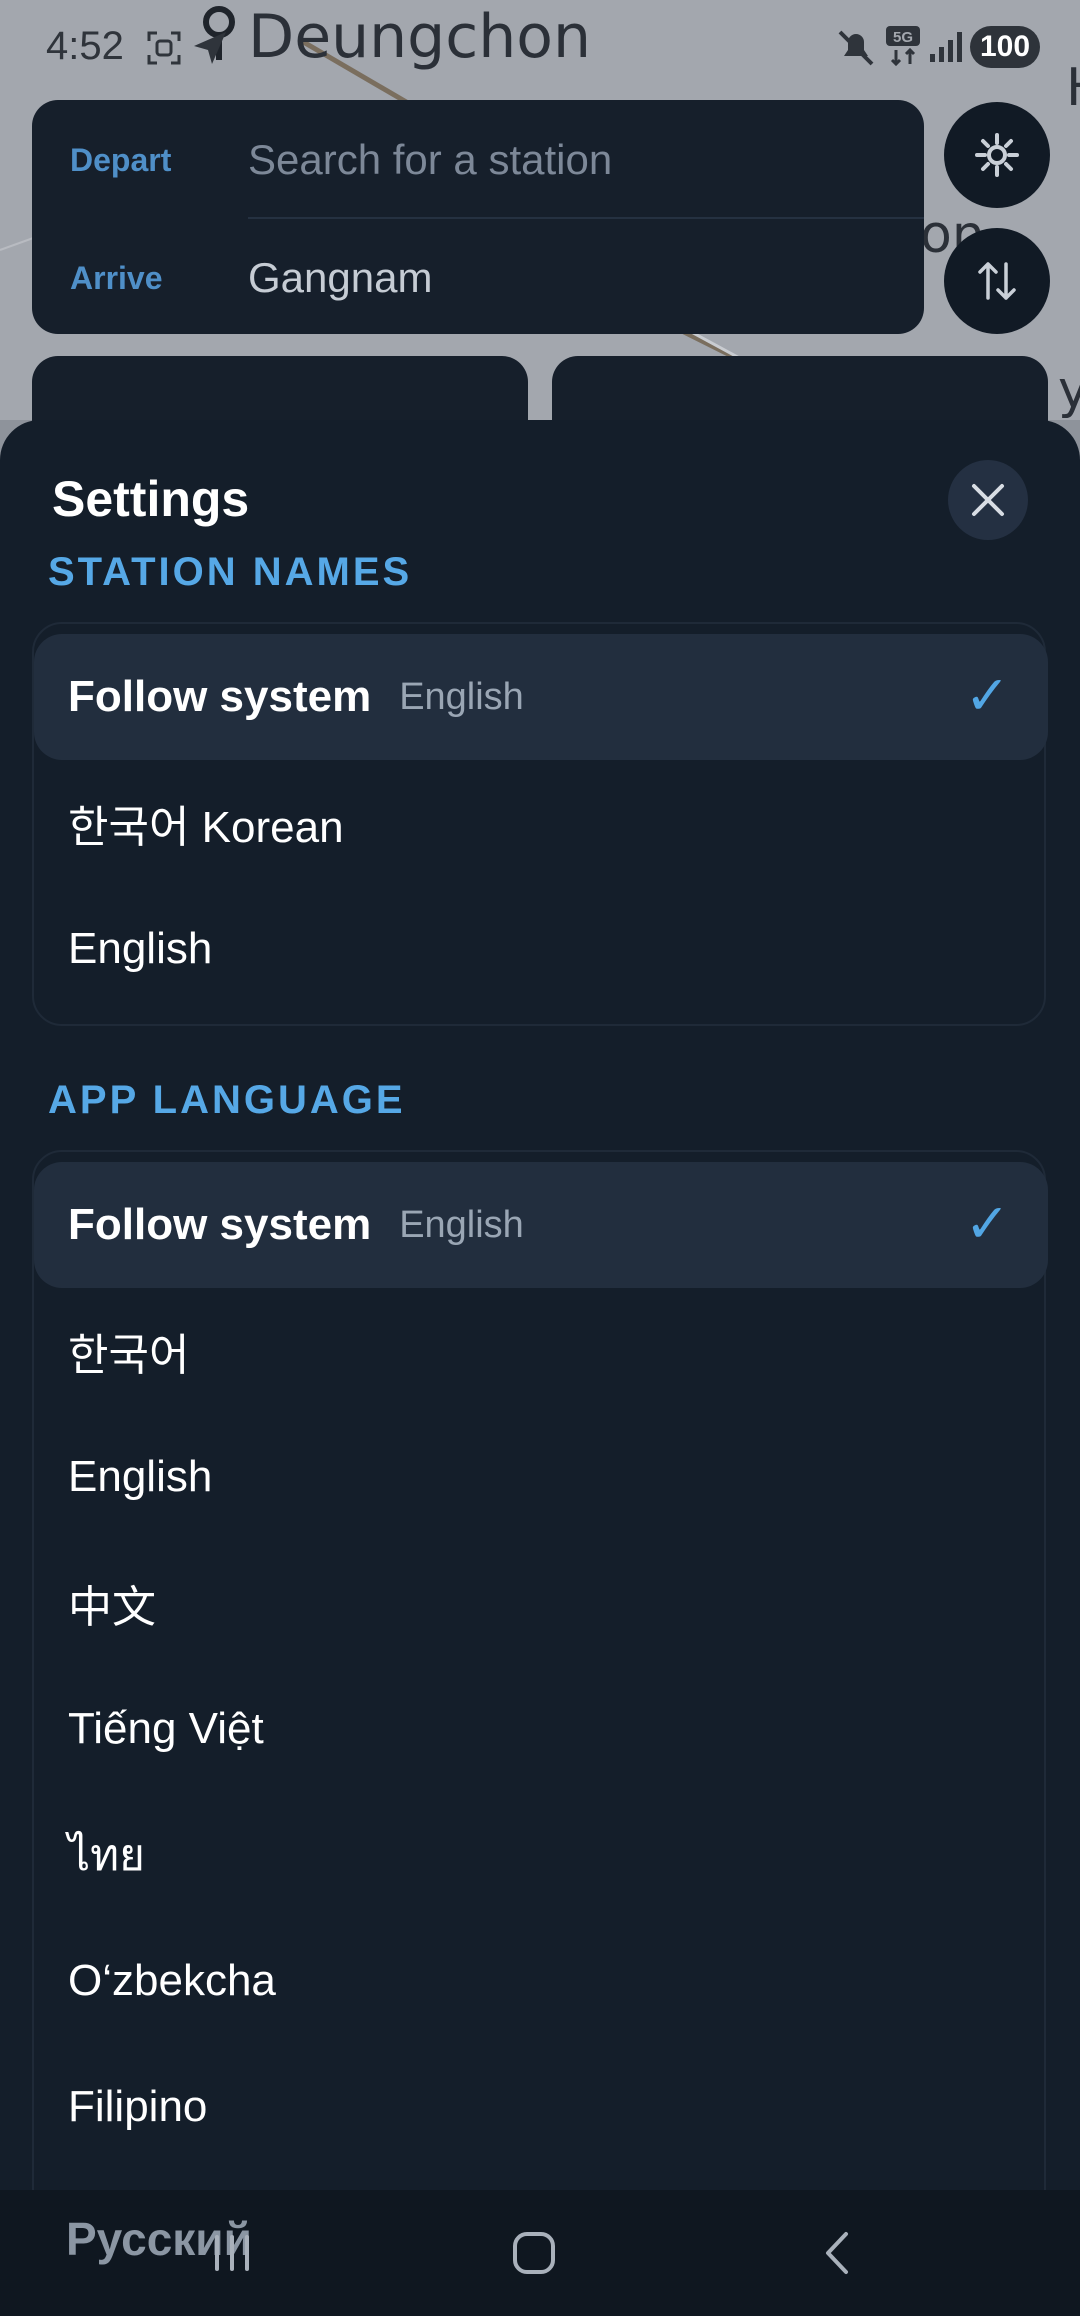 The image size is (1080, 2316). I want to click on option-label: O‘zbekcha, so click(172, 1980).